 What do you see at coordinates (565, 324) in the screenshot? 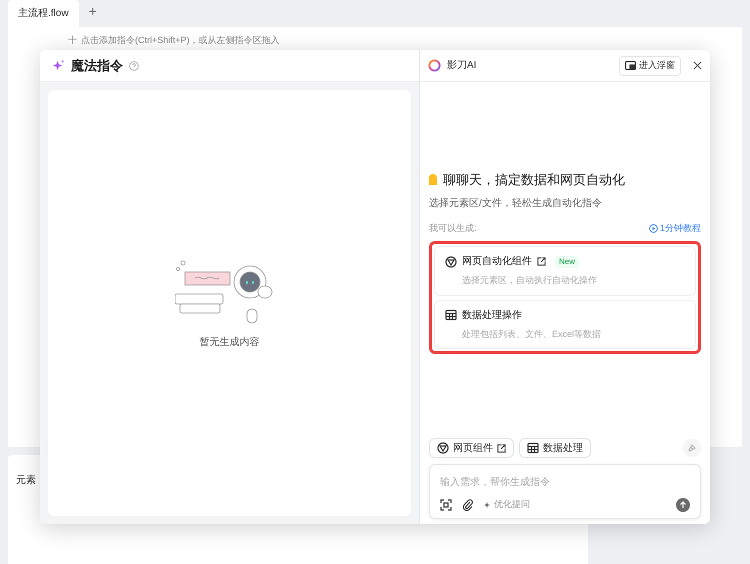
I see `option-card: 数据处理操作 处理包括列表、文件、Excel等数据` at bounding box center [565, 324].